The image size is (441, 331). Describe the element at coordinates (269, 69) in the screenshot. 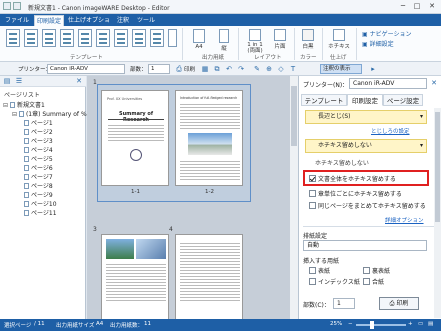

I see `stamp-icon: ⊕` at that location.